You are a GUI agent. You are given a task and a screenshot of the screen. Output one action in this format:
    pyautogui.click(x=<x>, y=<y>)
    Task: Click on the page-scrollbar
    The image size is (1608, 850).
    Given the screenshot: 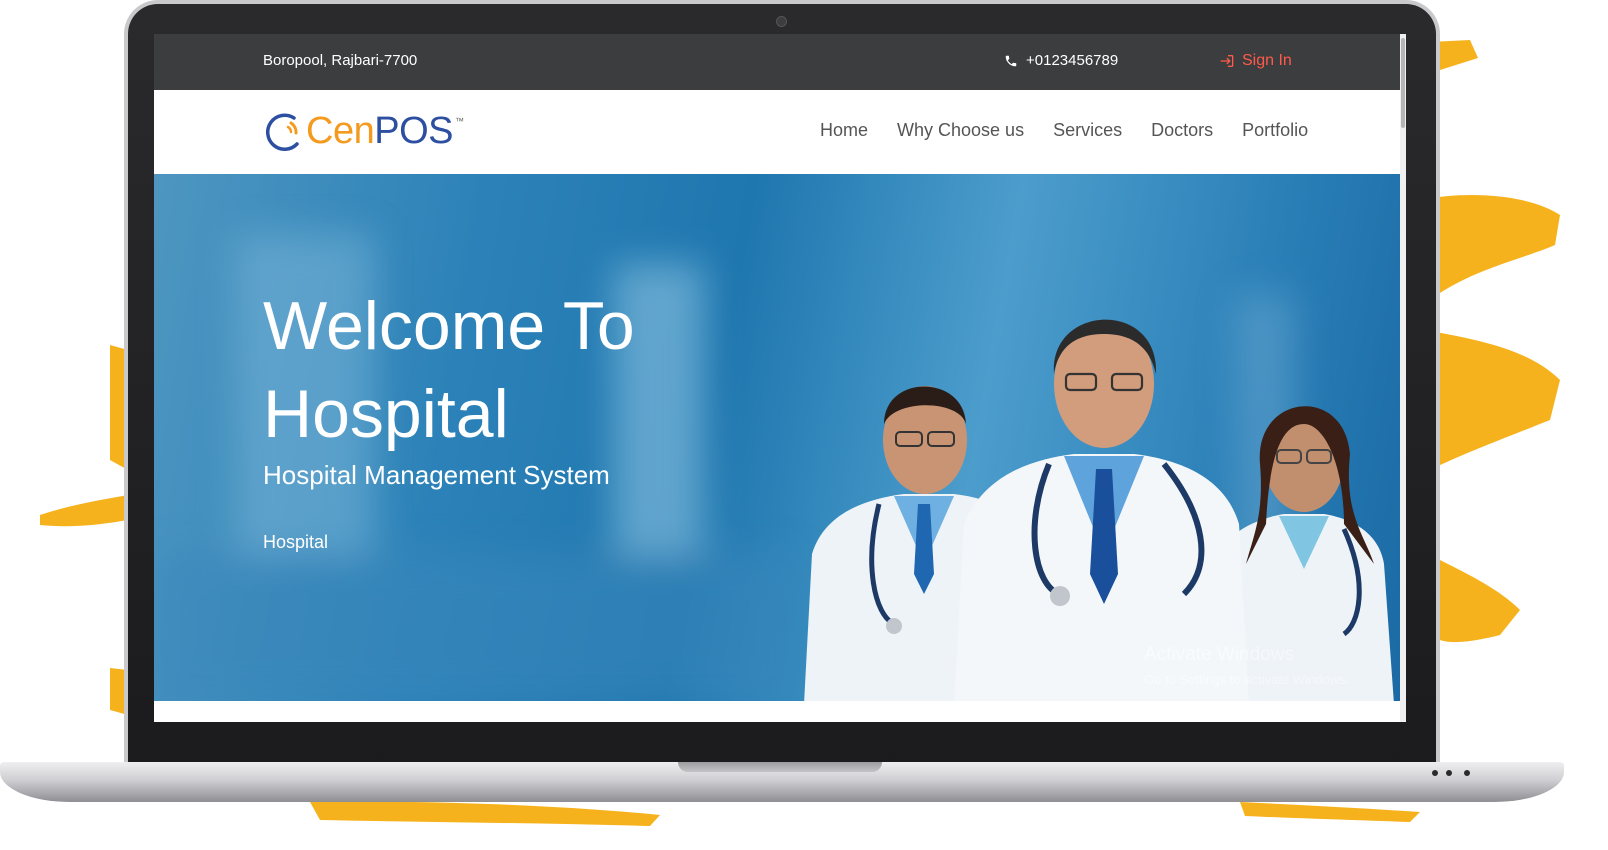 What is the action you would take?
    pyautogui.click(x=1403, y=378)
    